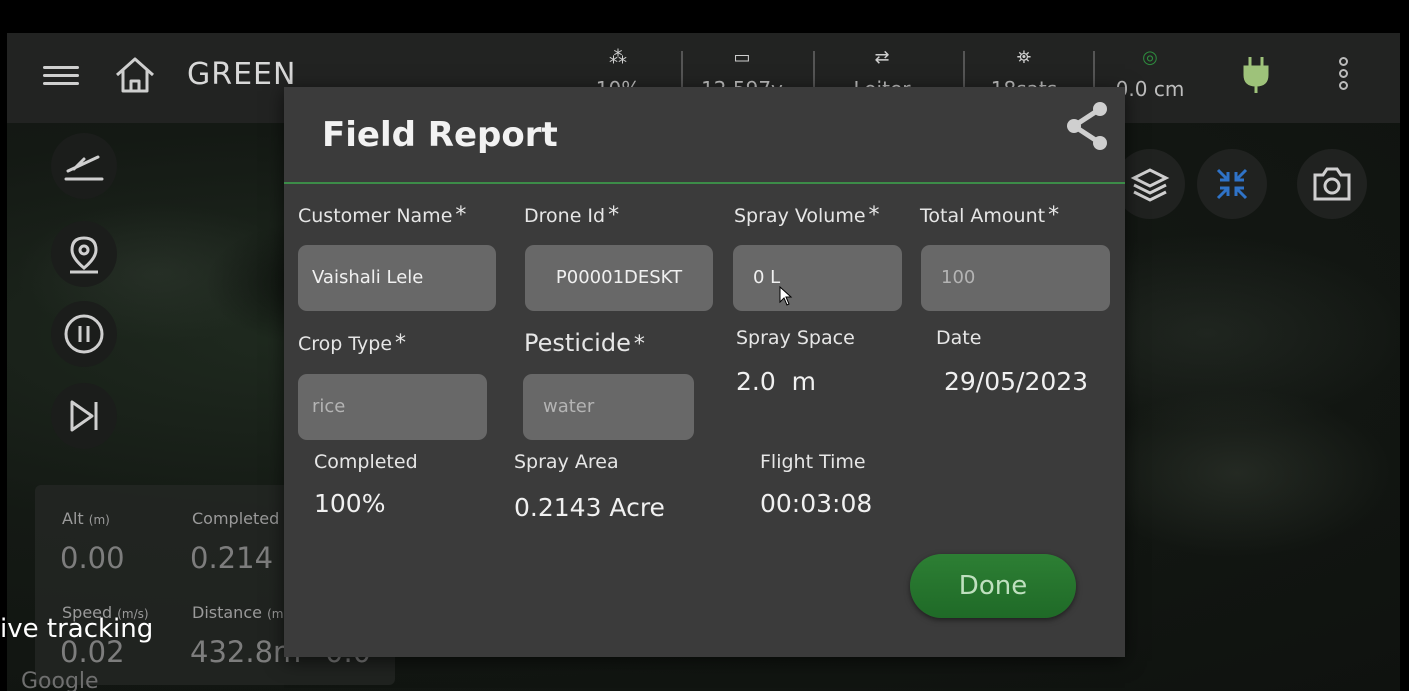  Describe the element at coordinates (990, 215) in the screenshot. I see `total-amount-label: Total Amount *` at that location.